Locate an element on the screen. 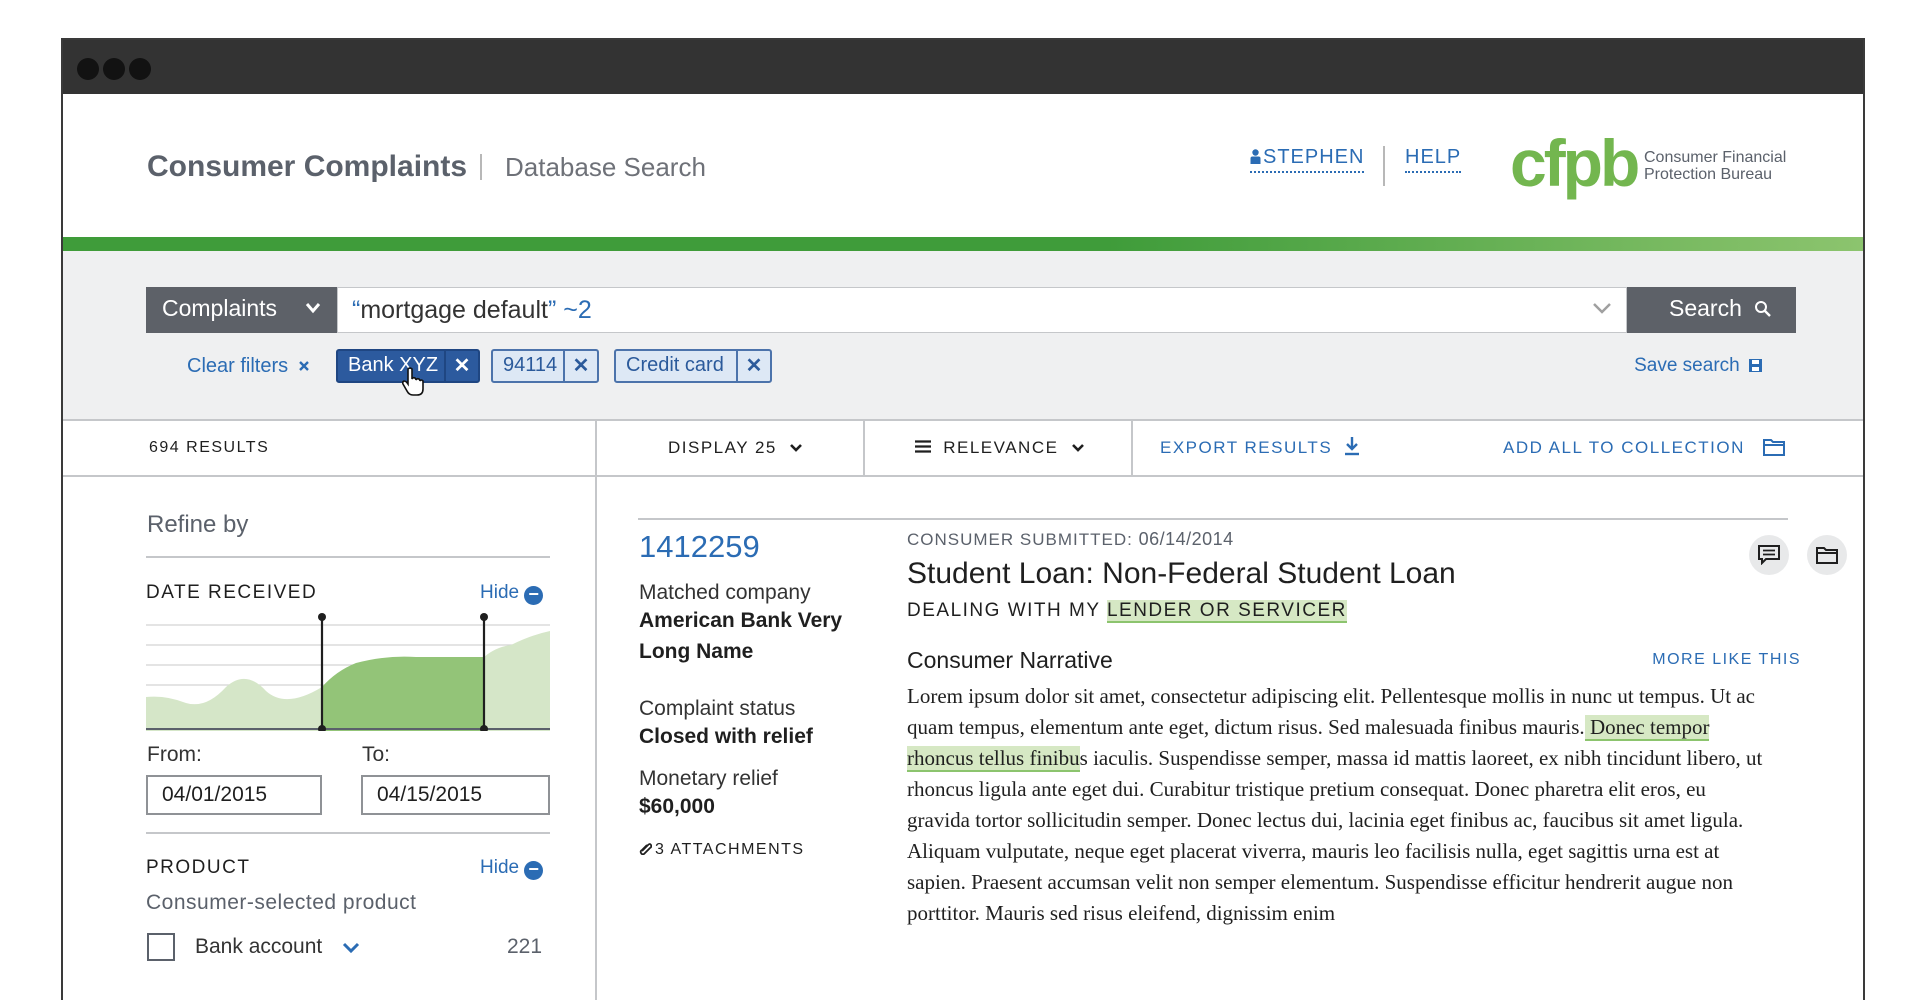  download-icon is located at coordinates (1352, 446).